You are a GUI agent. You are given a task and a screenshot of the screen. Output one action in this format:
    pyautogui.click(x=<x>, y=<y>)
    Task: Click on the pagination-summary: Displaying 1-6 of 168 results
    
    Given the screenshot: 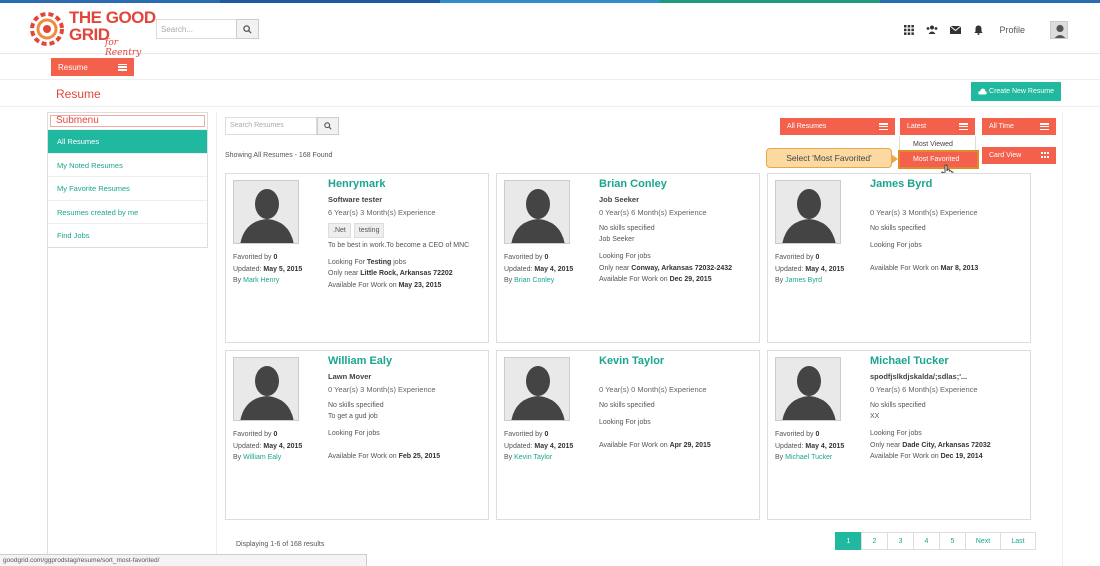 What is the action you would take?
    pyautogui.click(x=280, y=544)
    